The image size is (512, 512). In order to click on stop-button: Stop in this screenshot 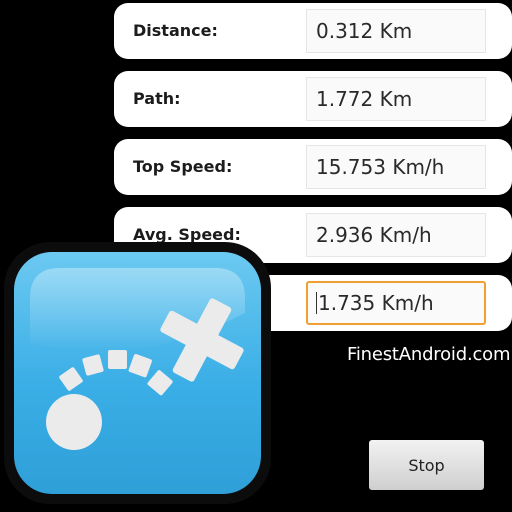, I will do `click(426, 465)`.